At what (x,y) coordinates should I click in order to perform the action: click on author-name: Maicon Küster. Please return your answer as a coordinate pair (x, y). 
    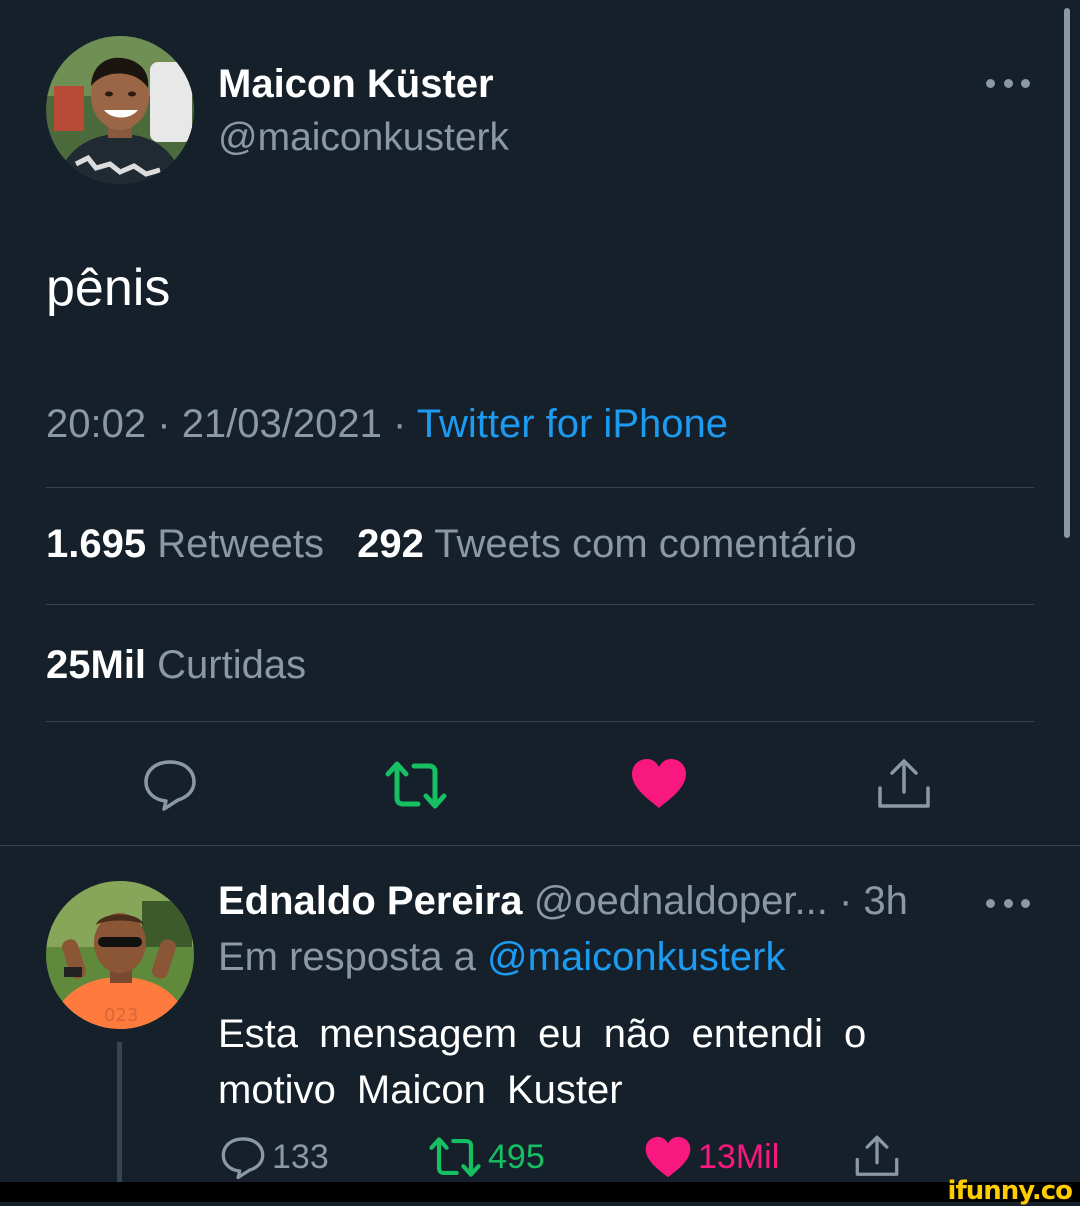
    Looking at the image, I should click on (356, 84).